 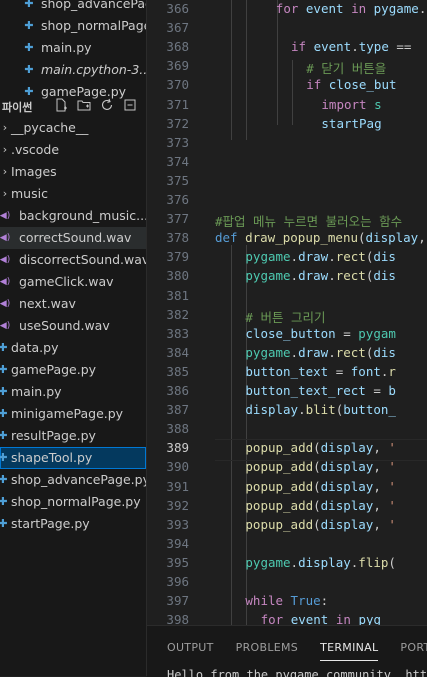 I want to click on panel-tab-ports: PORTS, so click(x=413, y=650).